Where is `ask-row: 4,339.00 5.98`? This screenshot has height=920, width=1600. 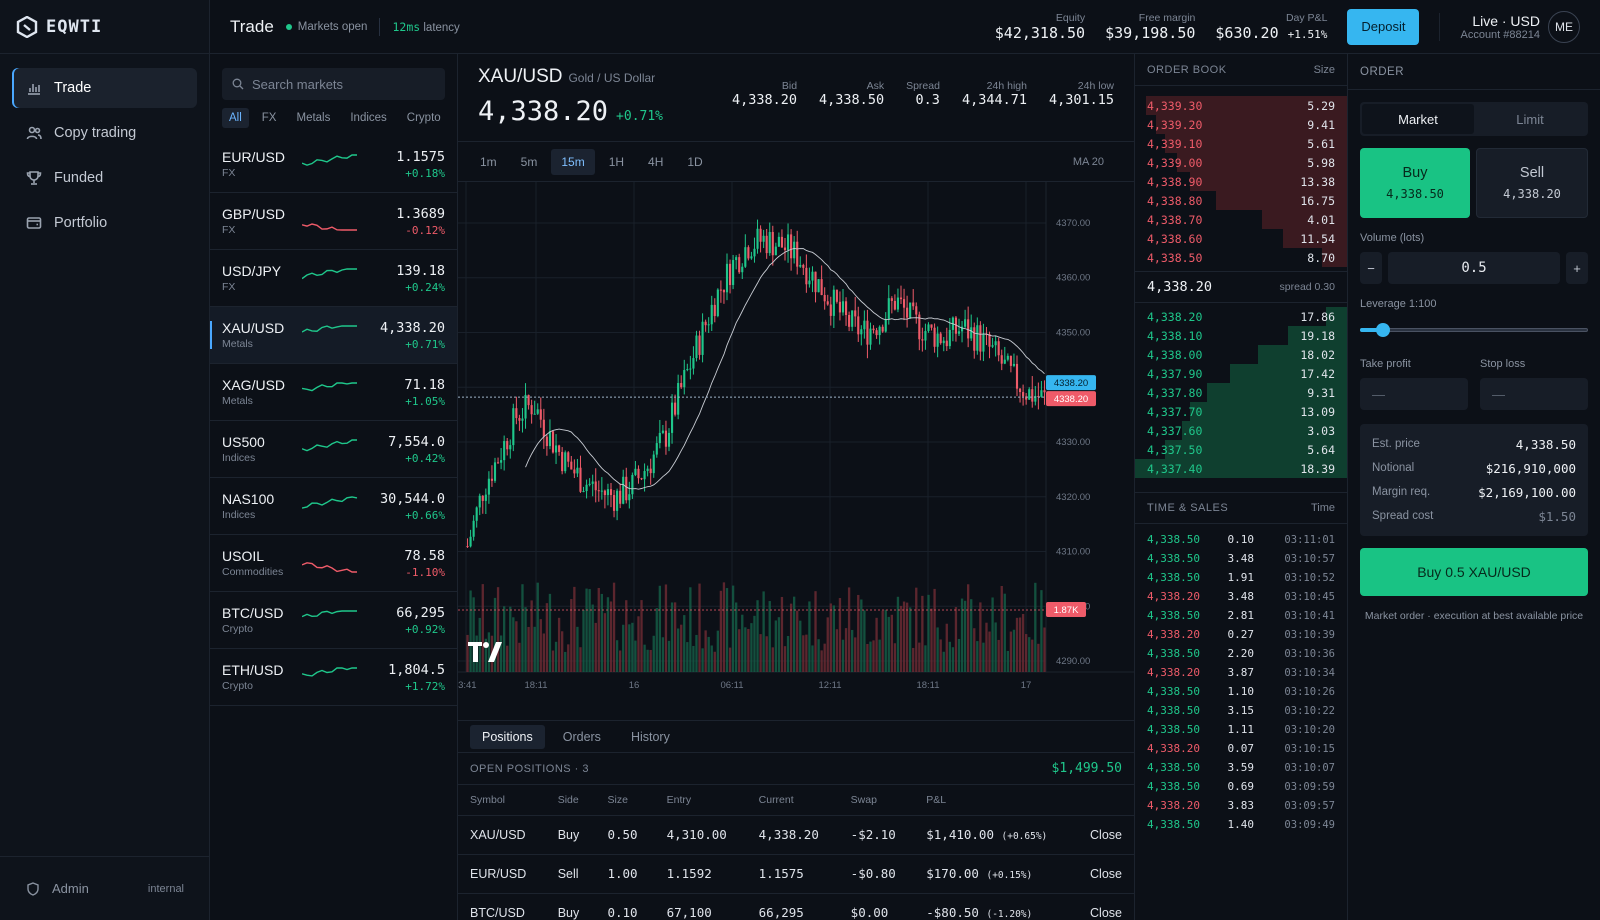
ask-row: 4,339.00 5.98 is located at coordinates (1241, 162).